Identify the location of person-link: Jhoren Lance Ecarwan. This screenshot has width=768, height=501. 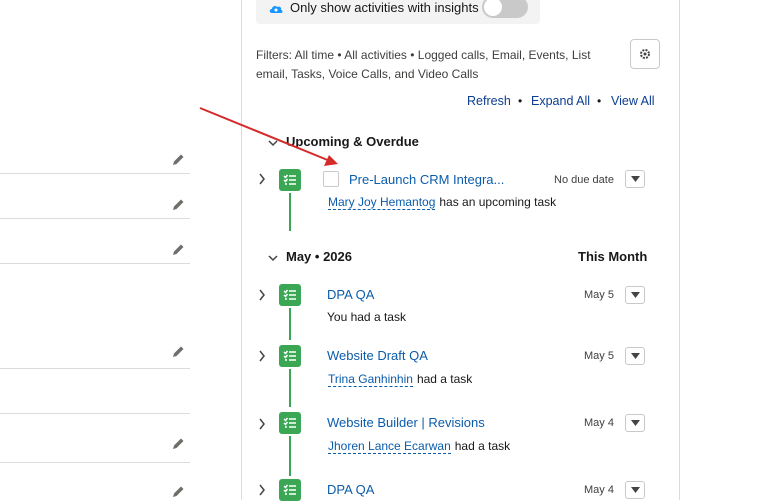
(389, 446).